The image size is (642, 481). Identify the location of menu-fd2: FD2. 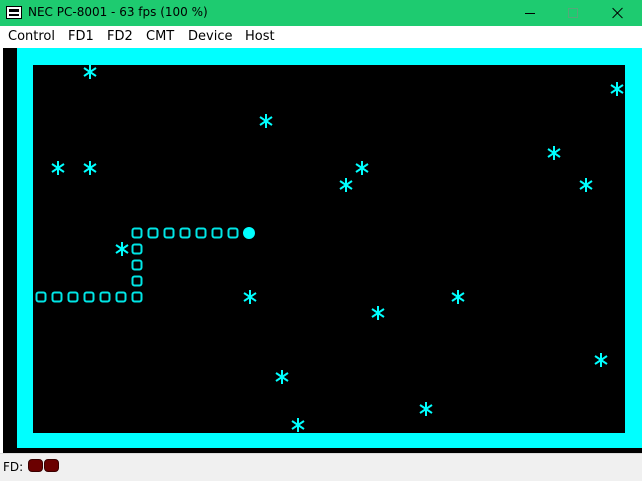
(120, 37).